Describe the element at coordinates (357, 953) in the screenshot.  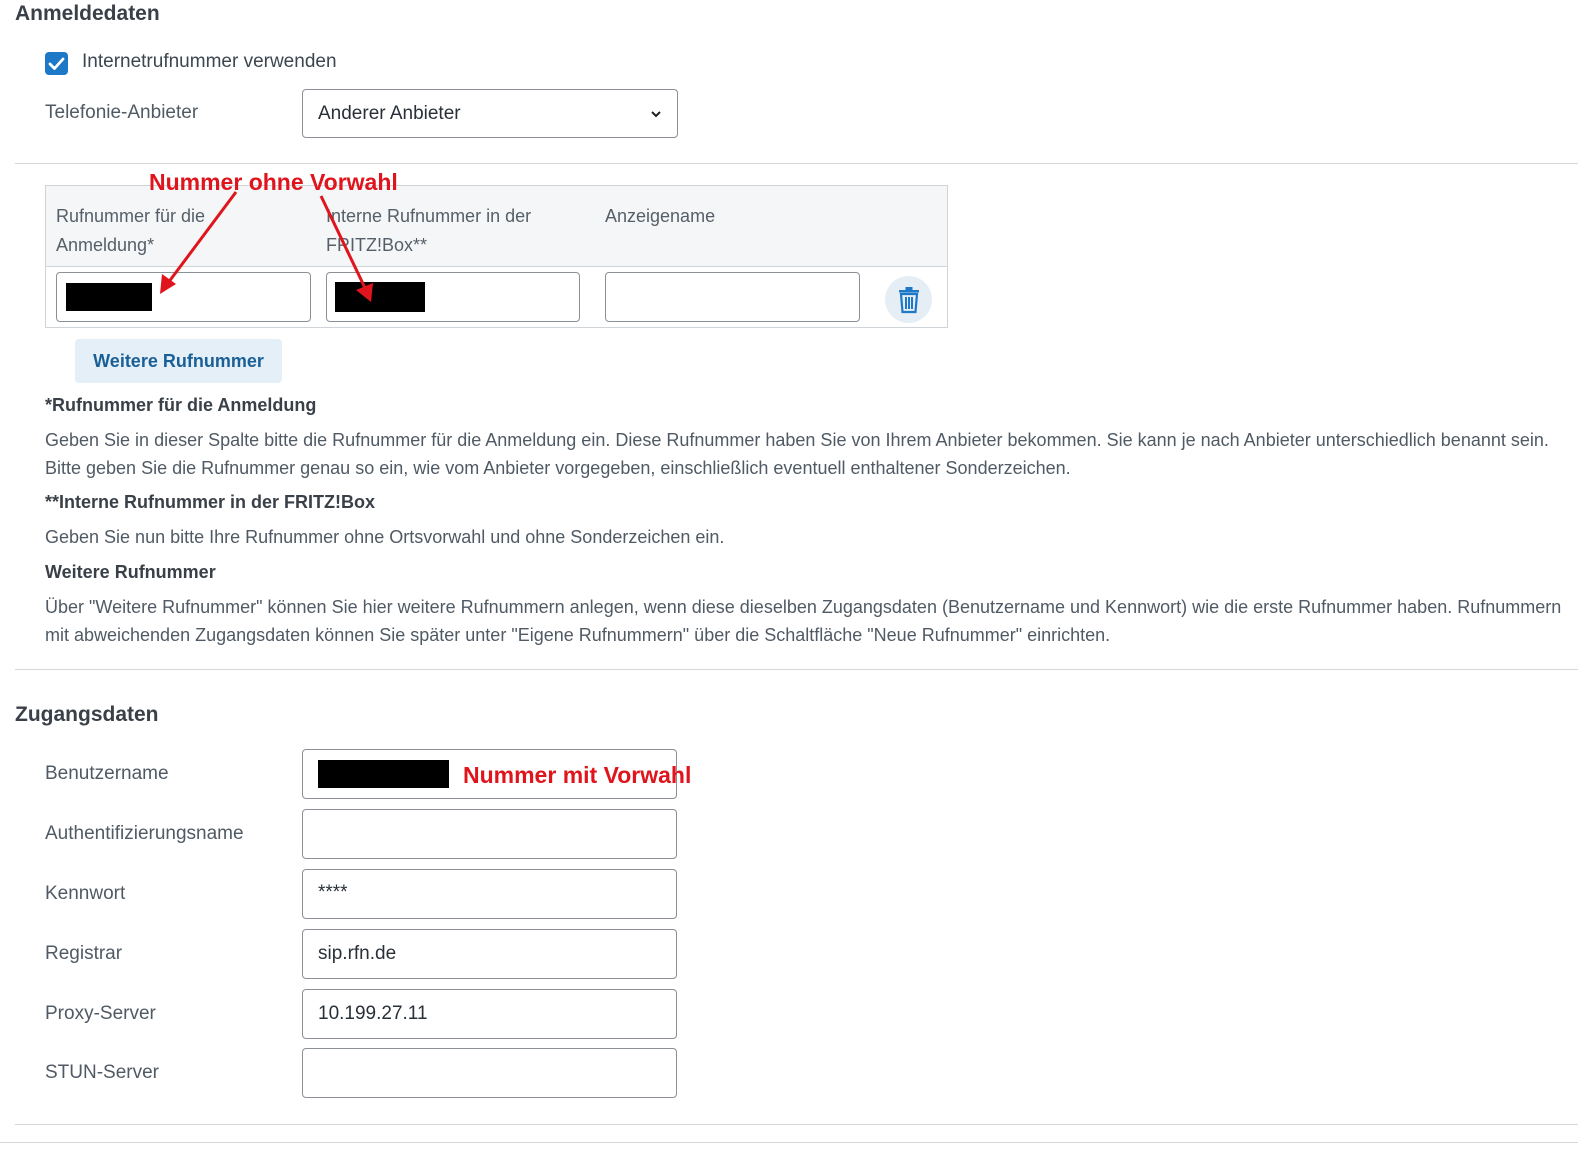
I see `registrar-value: sip.rfn.de` at that location.